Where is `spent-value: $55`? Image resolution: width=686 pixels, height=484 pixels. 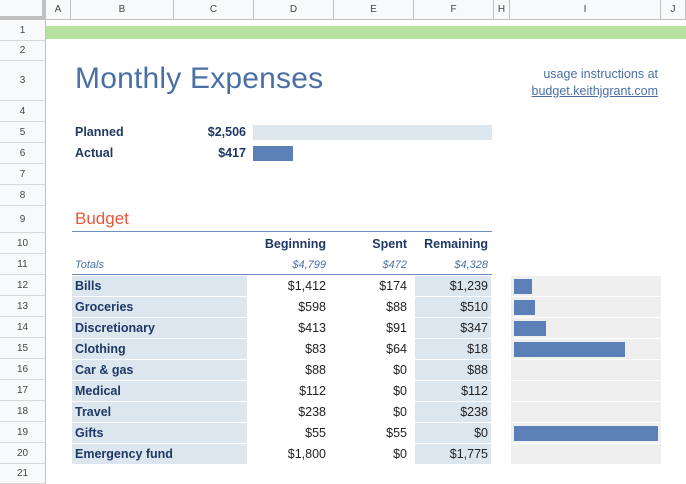 spent-value: $55 is located at coordinates (396, 433).